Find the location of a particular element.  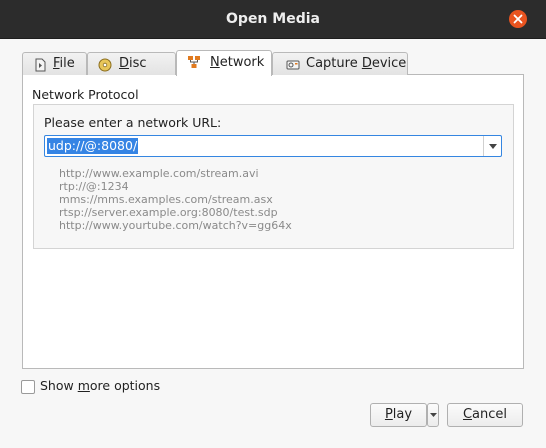

show-more-options-checkbox is located at coordinates (28, 387).